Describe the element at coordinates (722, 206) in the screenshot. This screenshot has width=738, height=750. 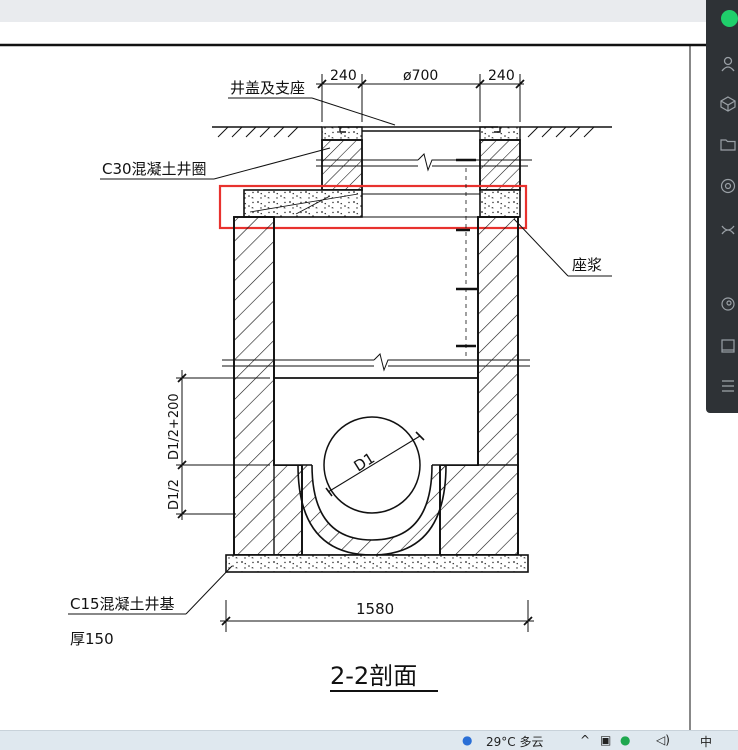
I see `side-toolbar` at that location.